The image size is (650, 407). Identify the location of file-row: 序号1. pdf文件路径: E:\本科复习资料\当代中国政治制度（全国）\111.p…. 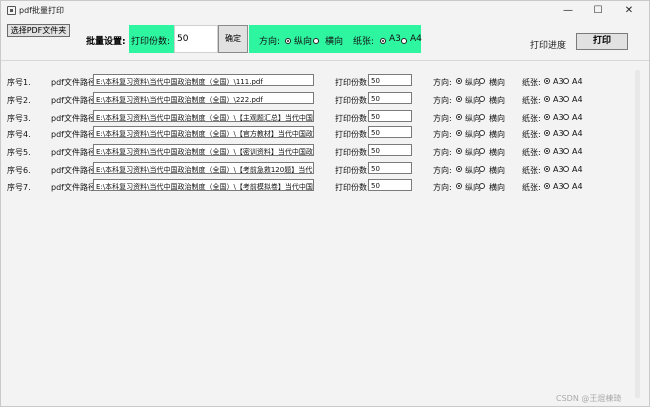
(321, 81).